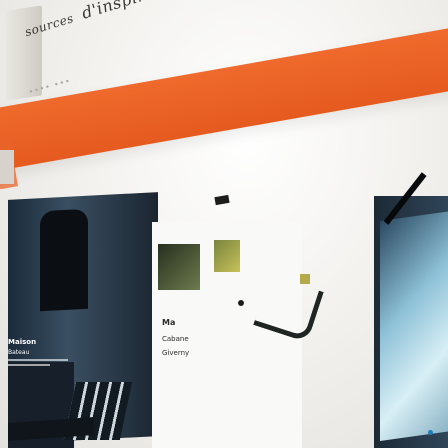 Image resolution: width=448 pixels, height=448 pixels. What do you see at coordinates (64, 260) in the screenshot?
I see `card-left-silhouette` at bounding box center [64, 260].